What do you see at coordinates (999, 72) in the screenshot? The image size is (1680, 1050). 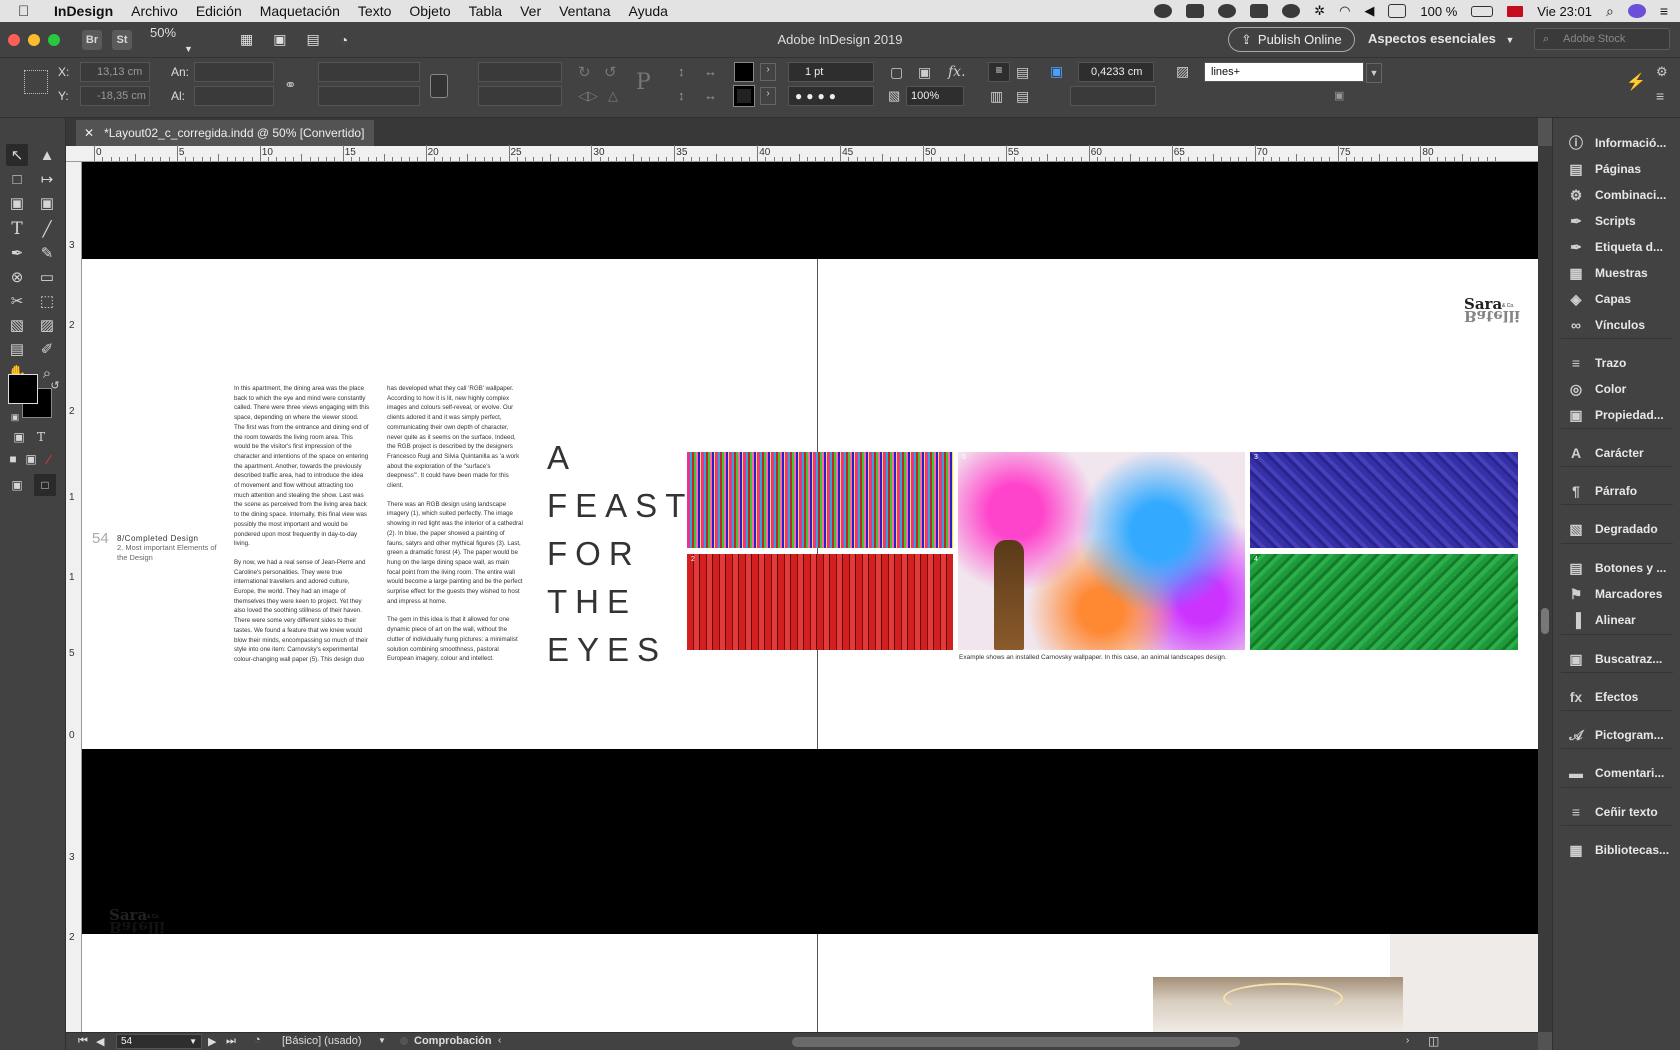 I see `text-wrap-none-icon: ≡` at bounding box center [999, 72].